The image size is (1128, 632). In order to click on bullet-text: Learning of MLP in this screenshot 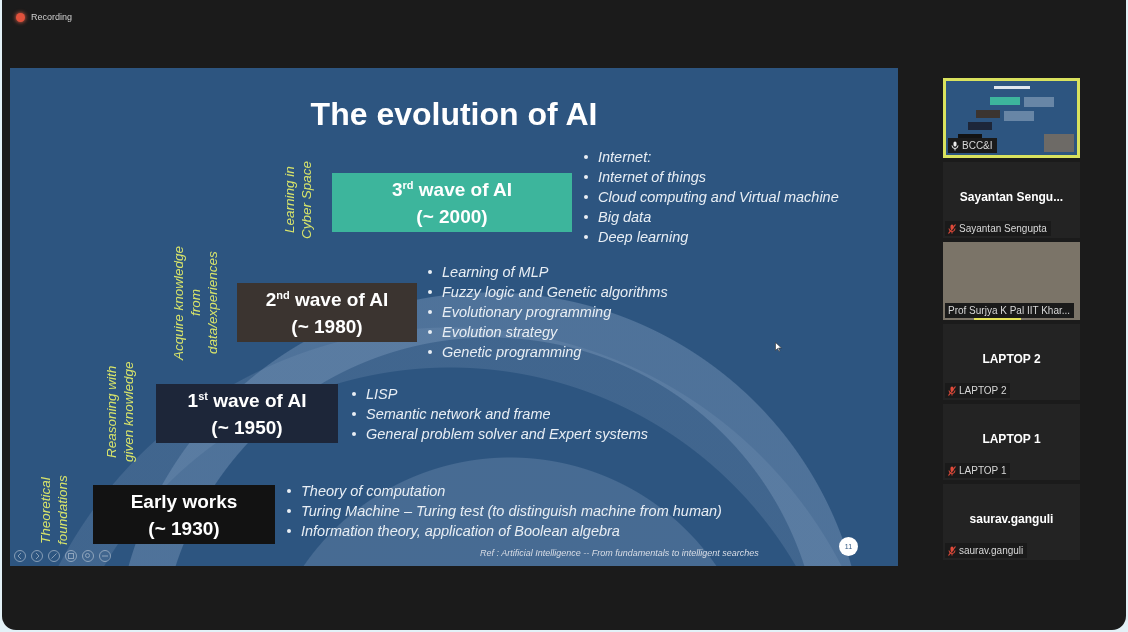, I will do `click(495, 272)`.